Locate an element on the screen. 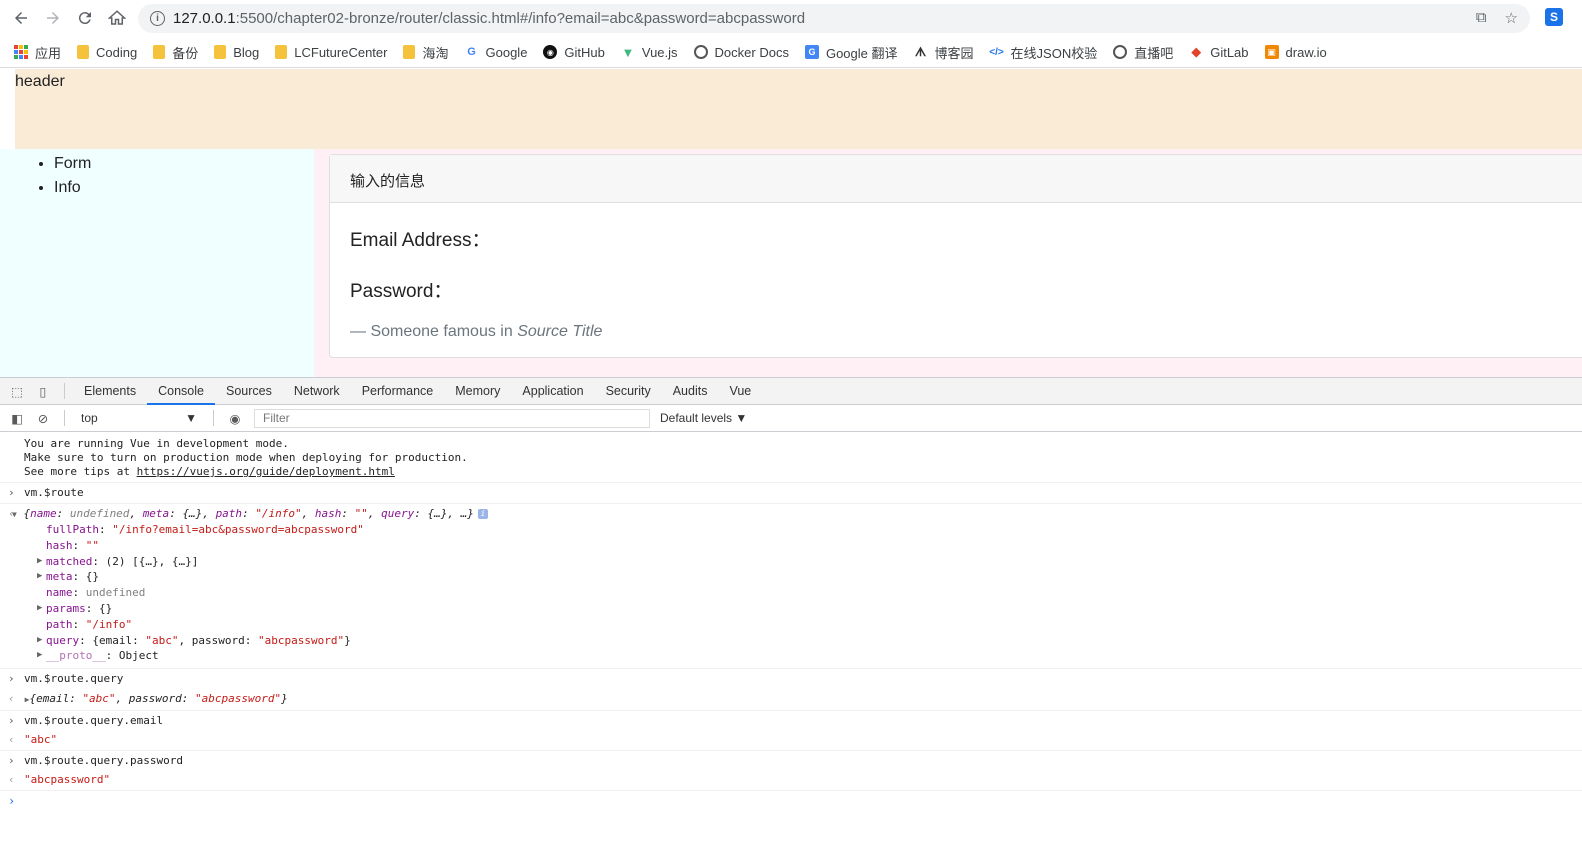 The width and height of the screenshot is (1582, 866). bookmark-label: Google is located at coordinates (506, 52).